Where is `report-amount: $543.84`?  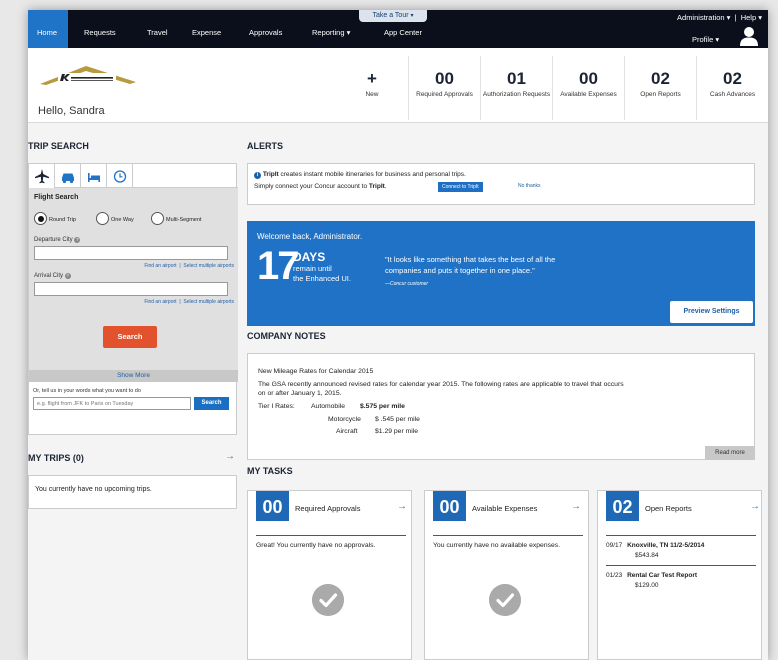
report-amount: $543.84 is located at coordinates (647, 555).